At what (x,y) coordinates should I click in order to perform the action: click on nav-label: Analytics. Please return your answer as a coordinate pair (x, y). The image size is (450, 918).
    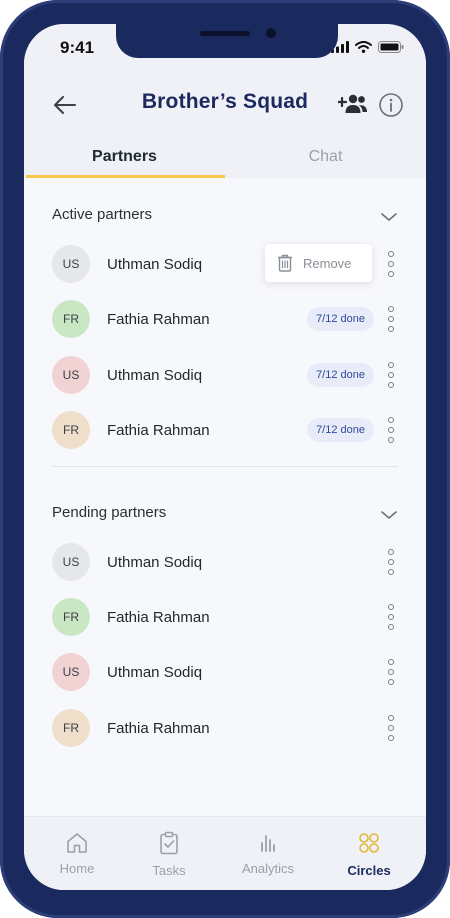
    Looking at the image, I should click on (268, 868).